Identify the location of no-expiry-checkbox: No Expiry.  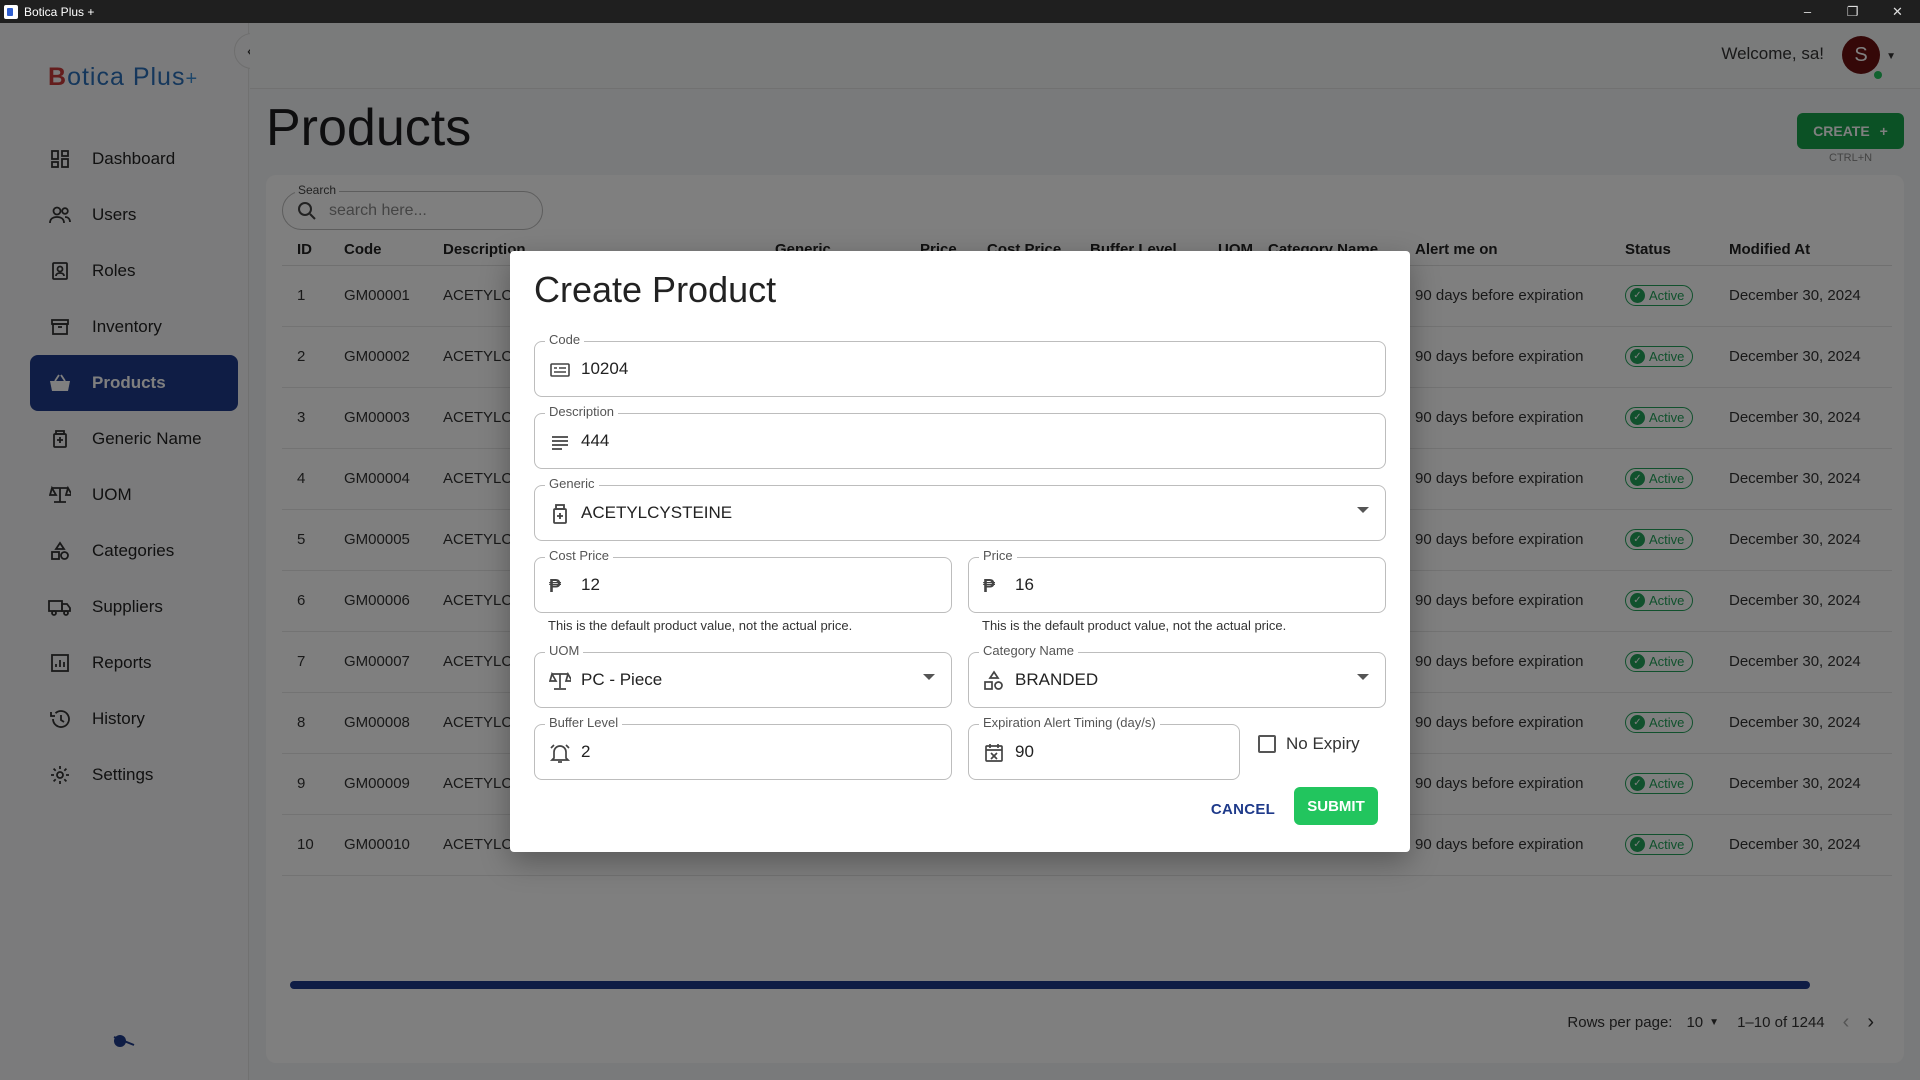
(1309, 744).